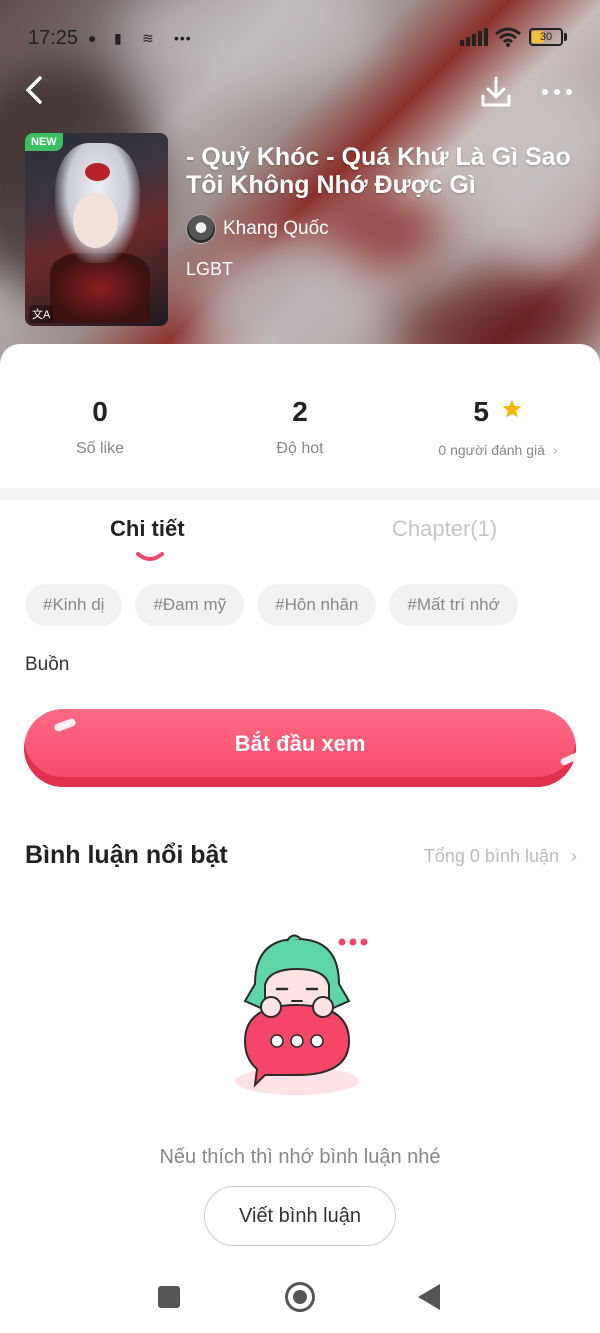 The width and height of the screenshot is (600, 1333). I want to click on empty-comments-text: Nếu thích thì nhớ bình luận nhé, so click(300, 1157).